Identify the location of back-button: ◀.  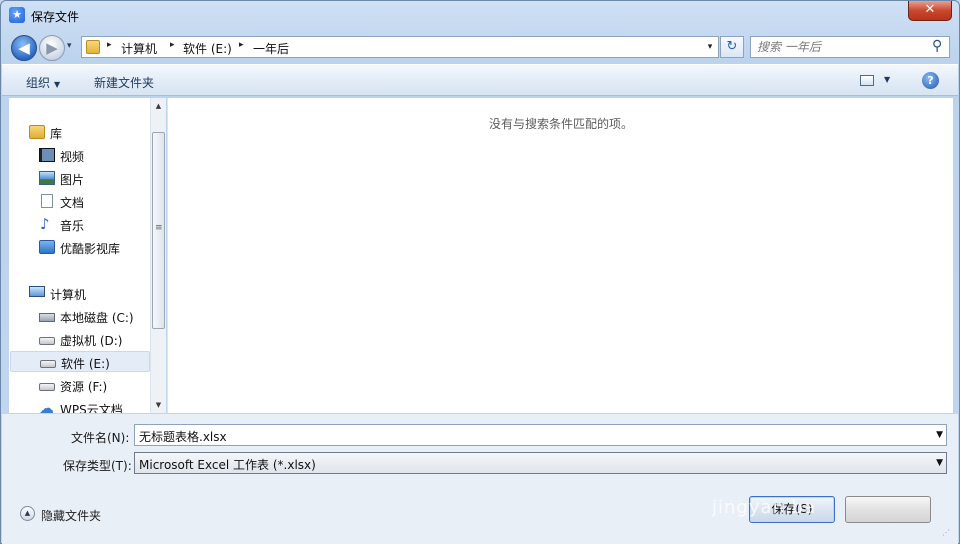
(24, 48).